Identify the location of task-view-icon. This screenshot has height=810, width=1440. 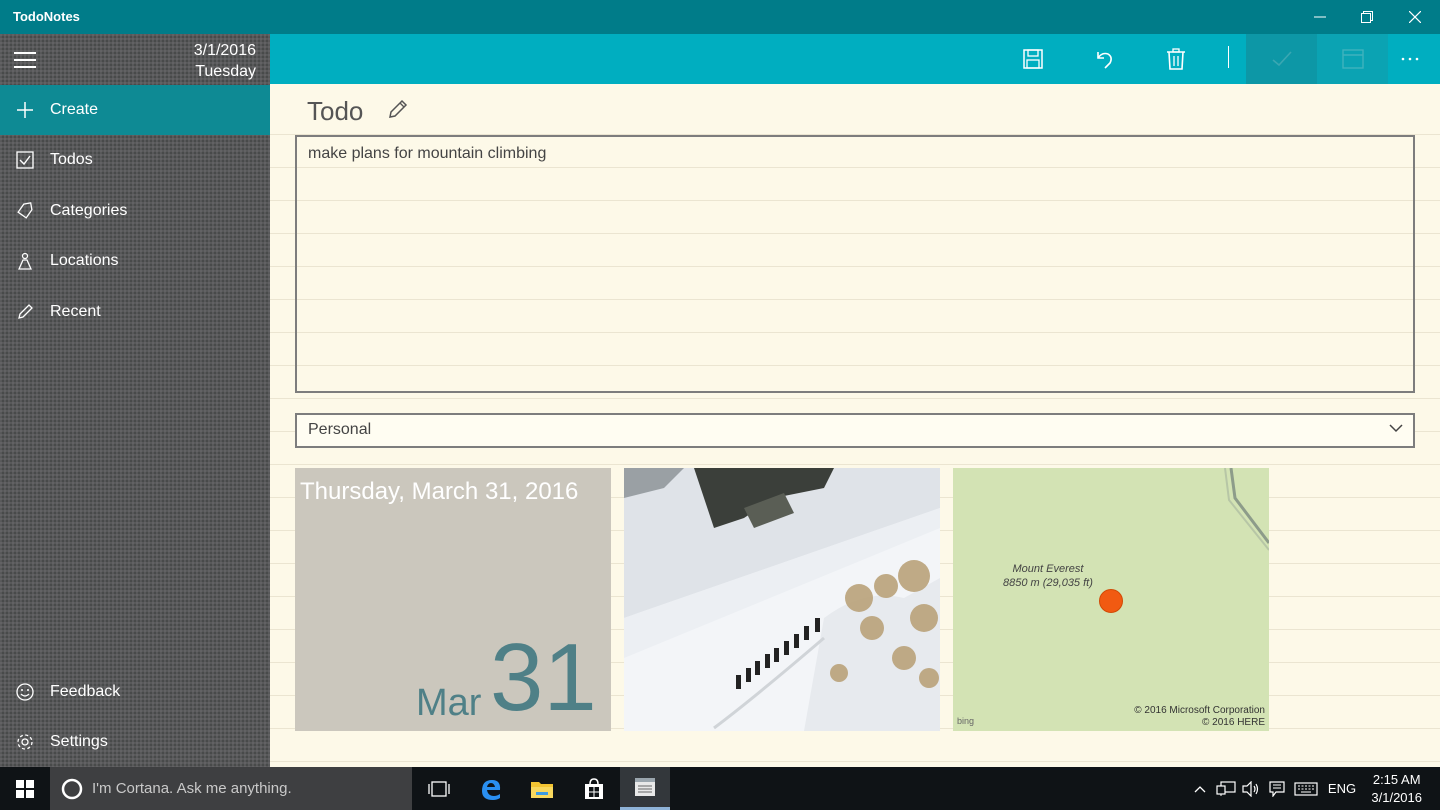
(439, 788).